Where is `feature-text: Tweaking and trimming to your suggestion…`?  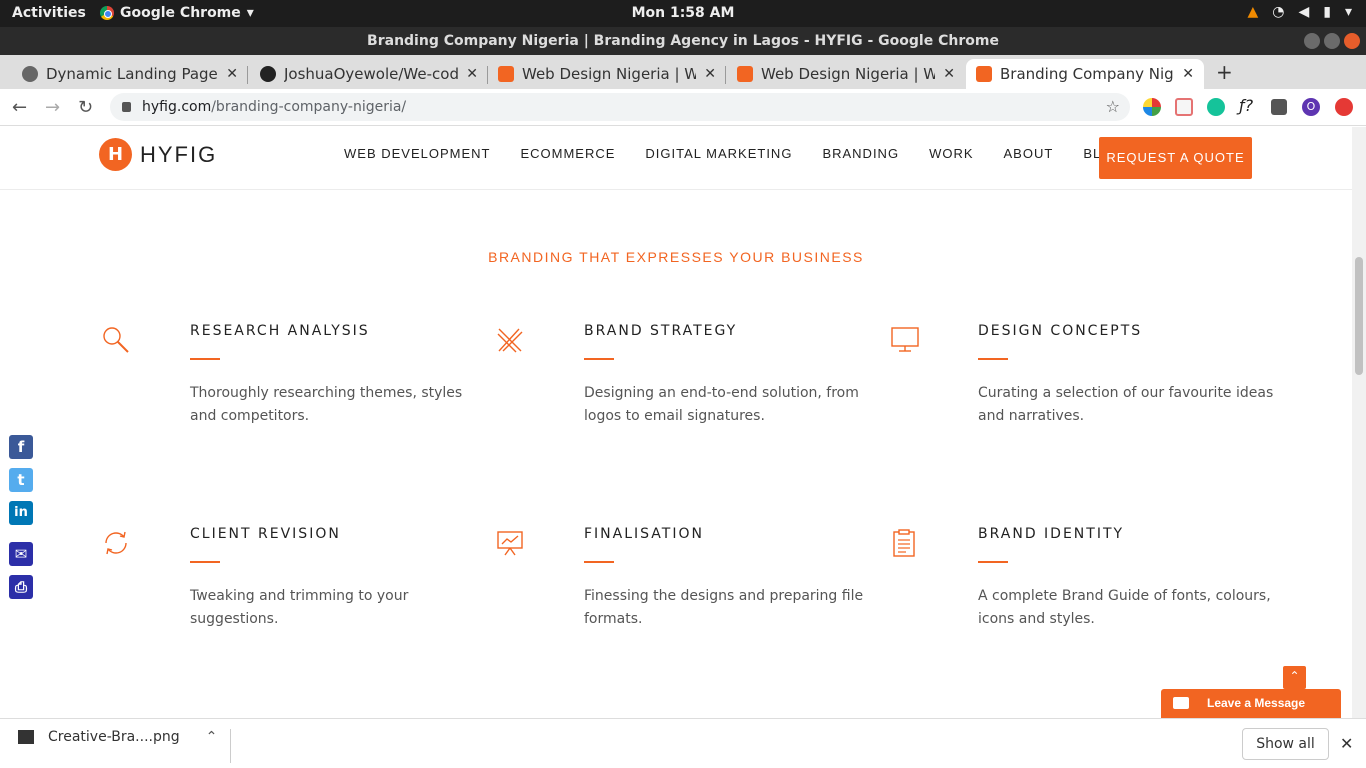
feature-text: Tweaking and trimming to your suggestion… is located at coordinates (299, 607).